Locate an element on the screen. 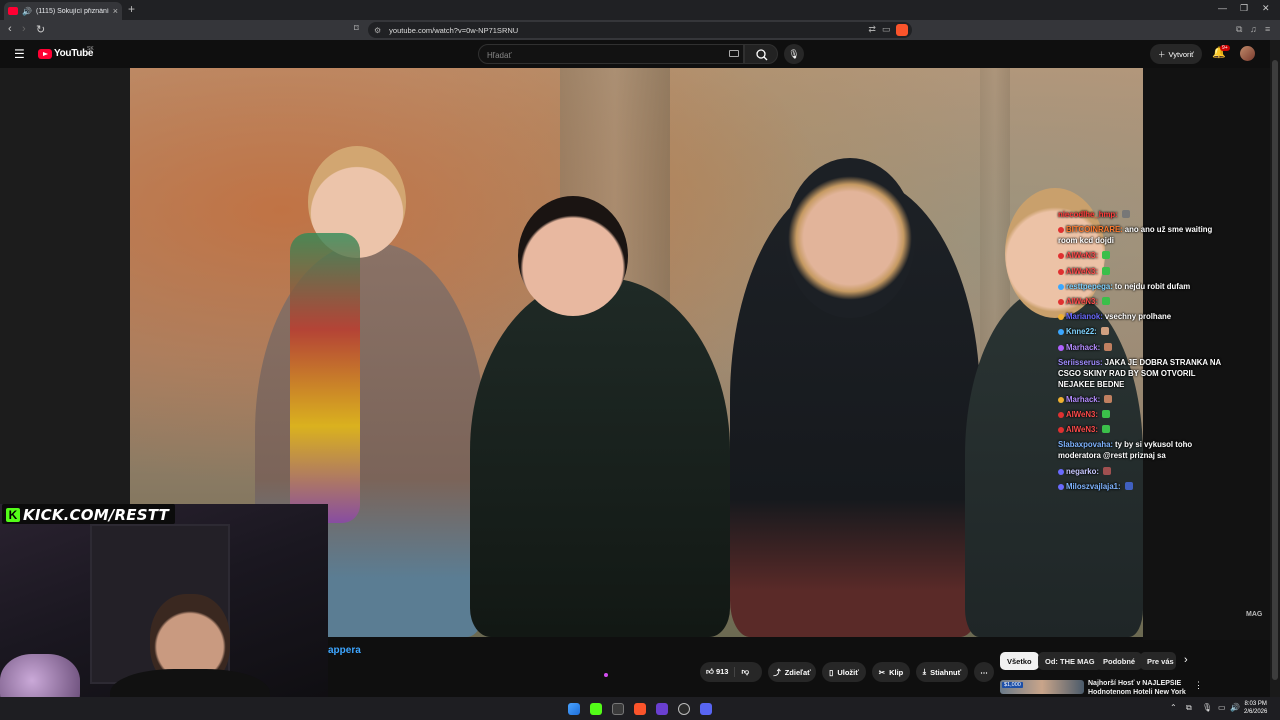 The height and width of the screenshot is (720, 1280). kick-app-icon is located at coordinates (596, 709).